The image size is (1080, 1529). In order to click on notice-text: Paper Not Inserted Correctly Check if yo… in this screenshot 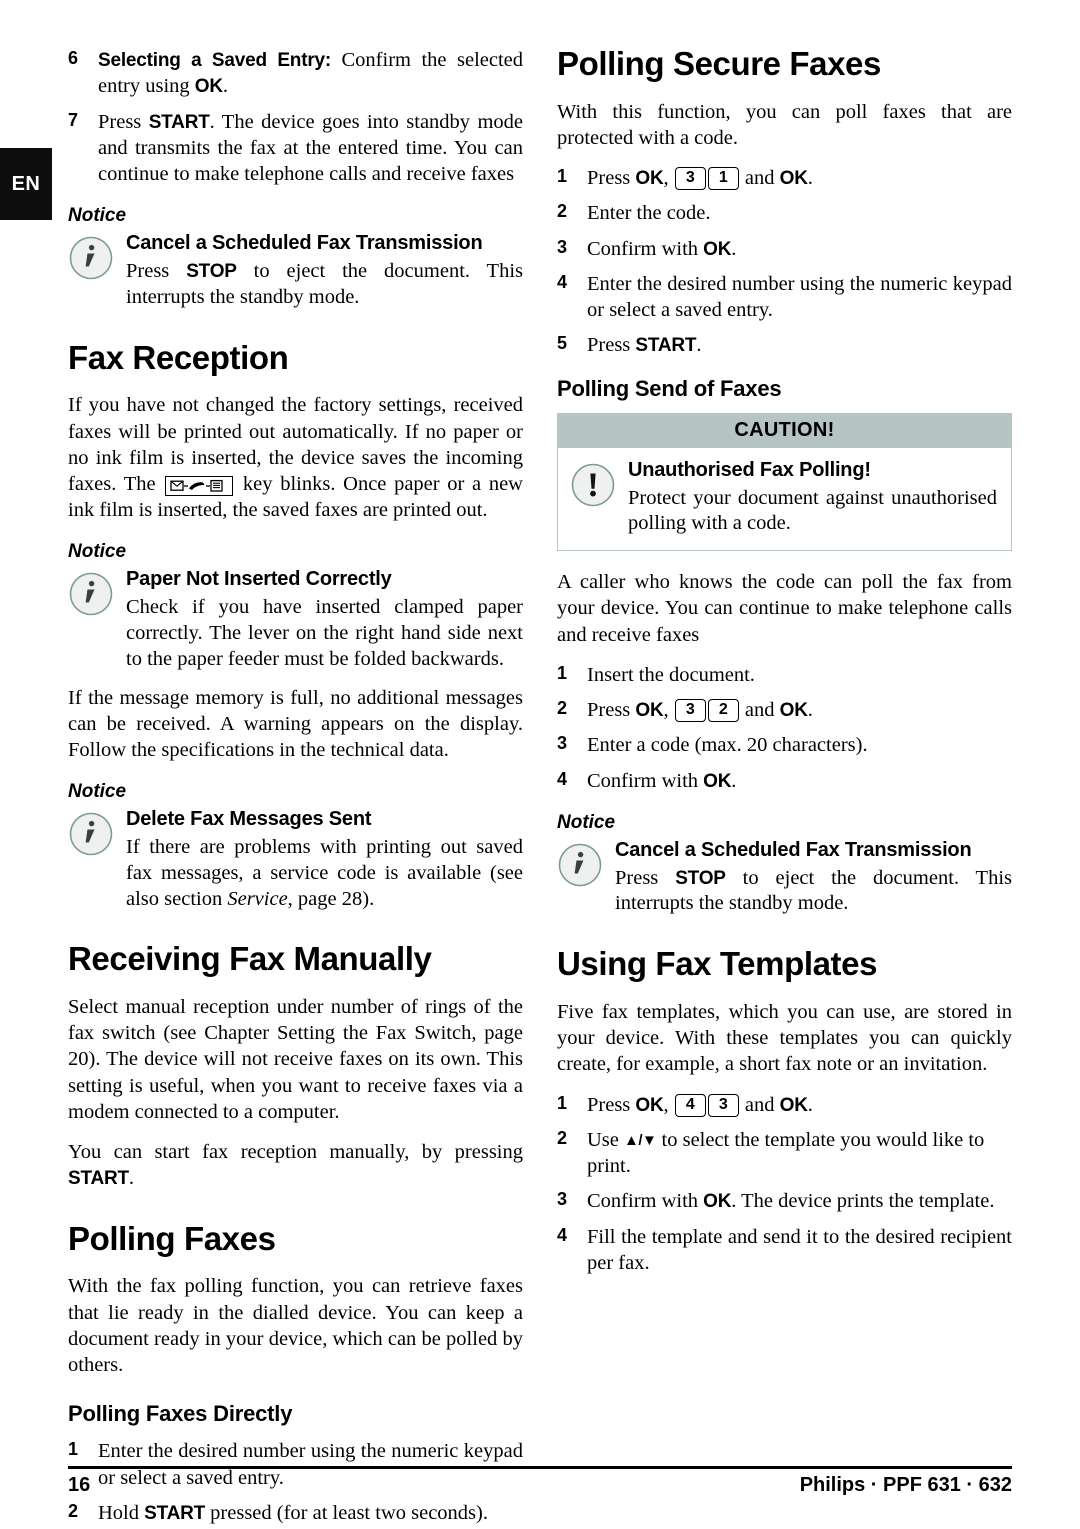, I will do `click(324, 620)`.